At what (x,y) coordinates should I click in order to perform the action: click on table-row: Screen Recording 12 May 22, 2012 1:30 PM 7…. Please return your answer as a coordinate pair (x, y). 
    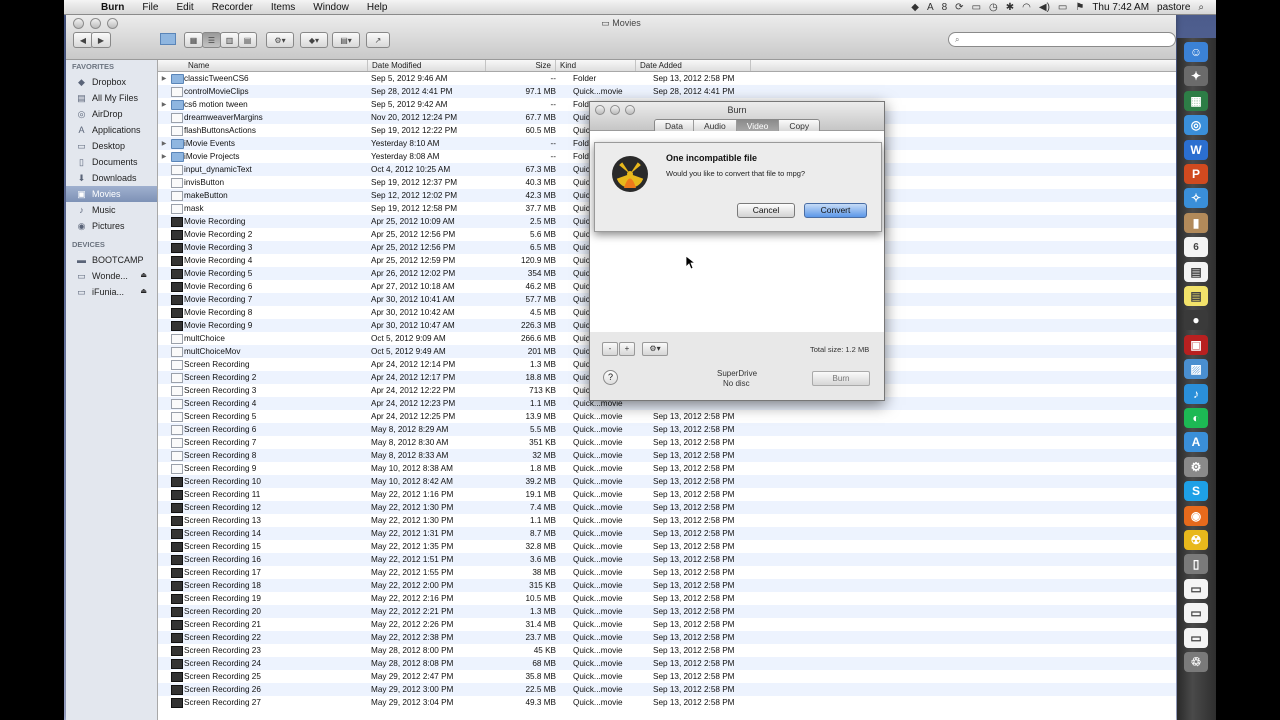
    Looking at the image, I should click on (667, 507).